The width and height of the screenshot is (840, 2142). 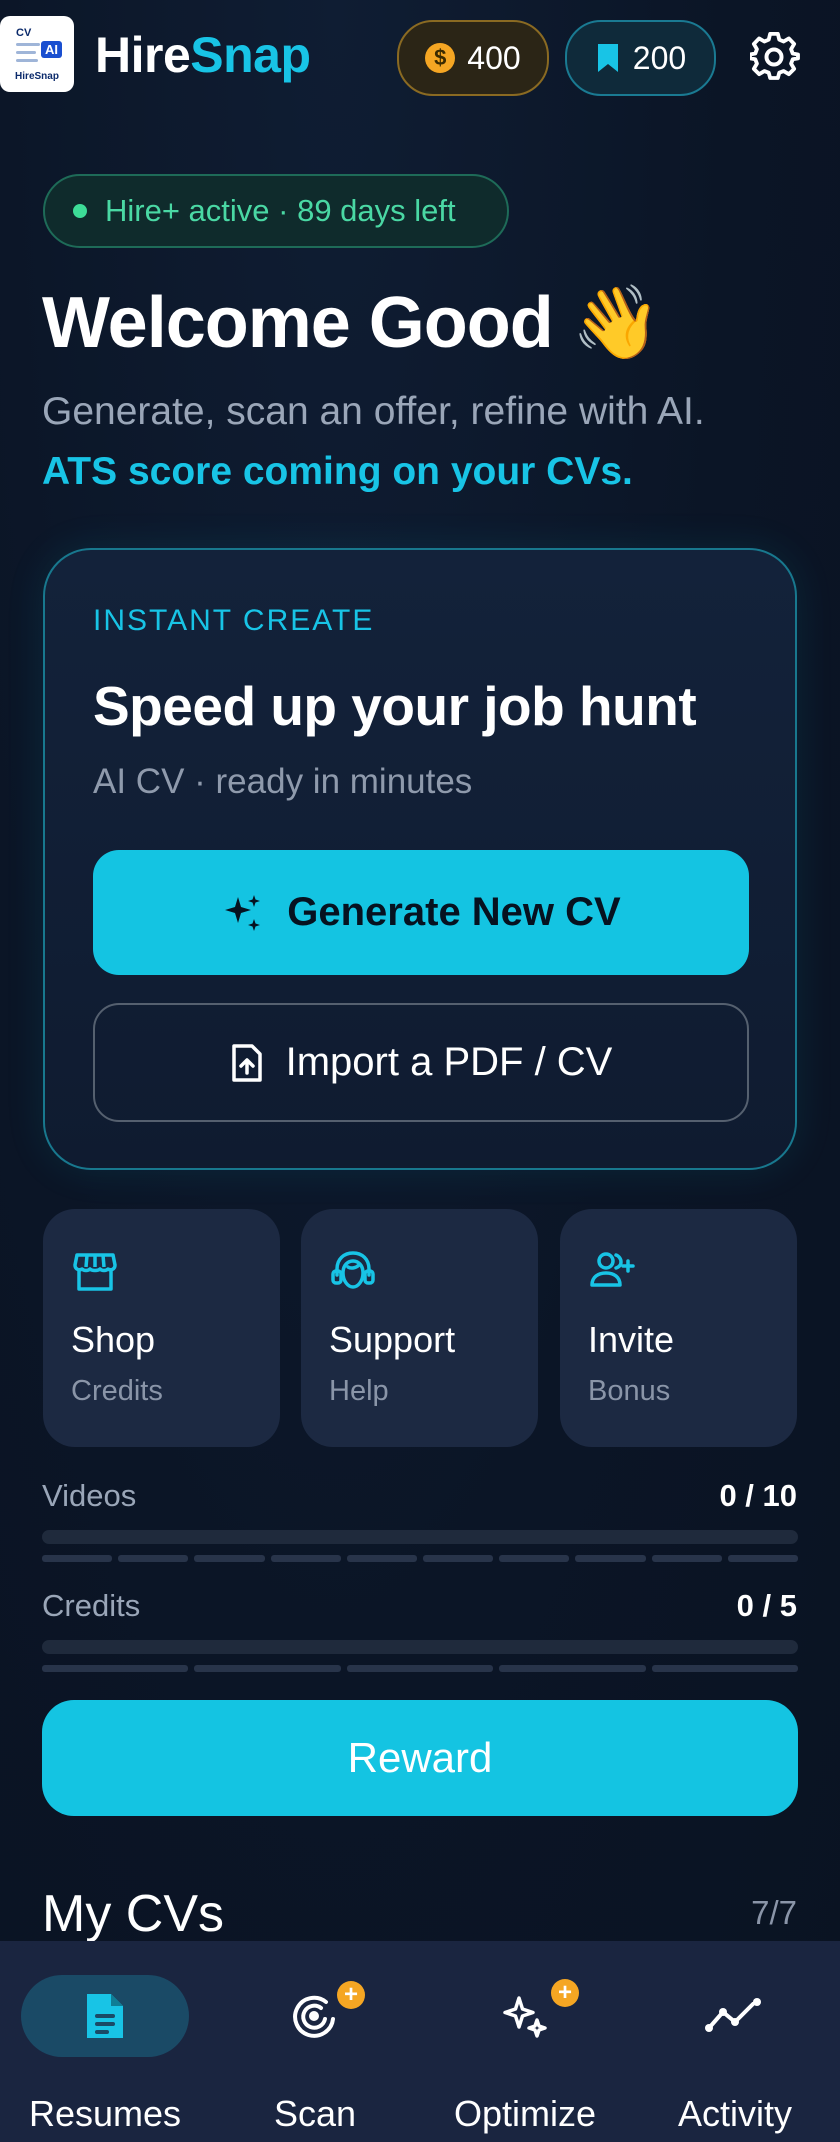 What do you see at coordinates (117, 1391) in the screenshot?
I see `shop-tile-subtitle: Credits` at bounding box center [117, 1391].